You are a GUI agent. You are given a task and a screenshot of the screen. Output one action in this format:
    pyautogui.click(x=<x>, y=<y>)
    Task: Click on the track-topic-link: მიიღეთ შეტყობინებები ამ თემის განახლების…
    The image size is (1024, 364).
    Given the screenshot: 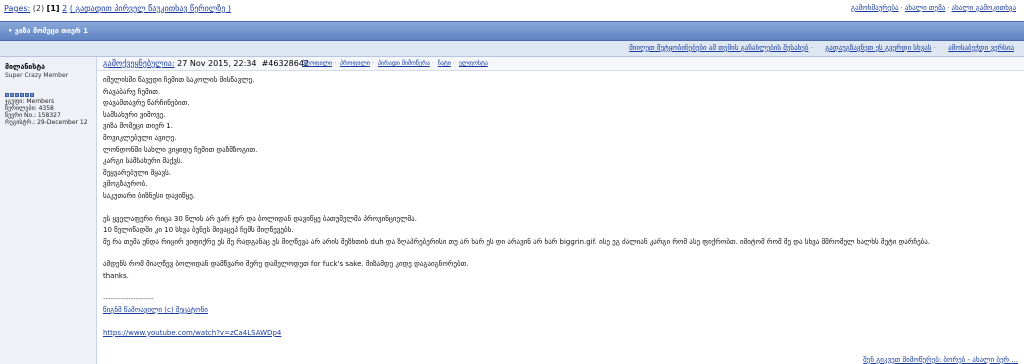 What is the action you would take?
    pyautogui.click(x=718, y=48)
    